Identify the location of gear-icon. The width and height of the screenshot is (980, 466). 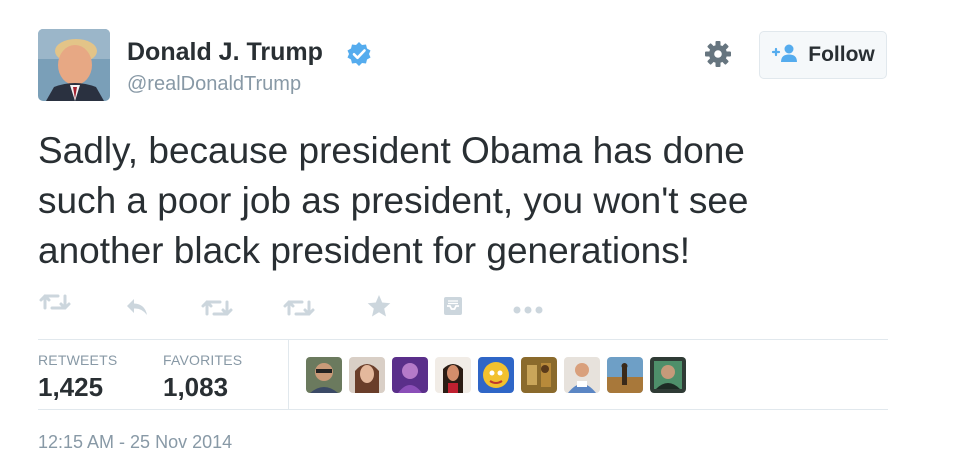
(718, 54).